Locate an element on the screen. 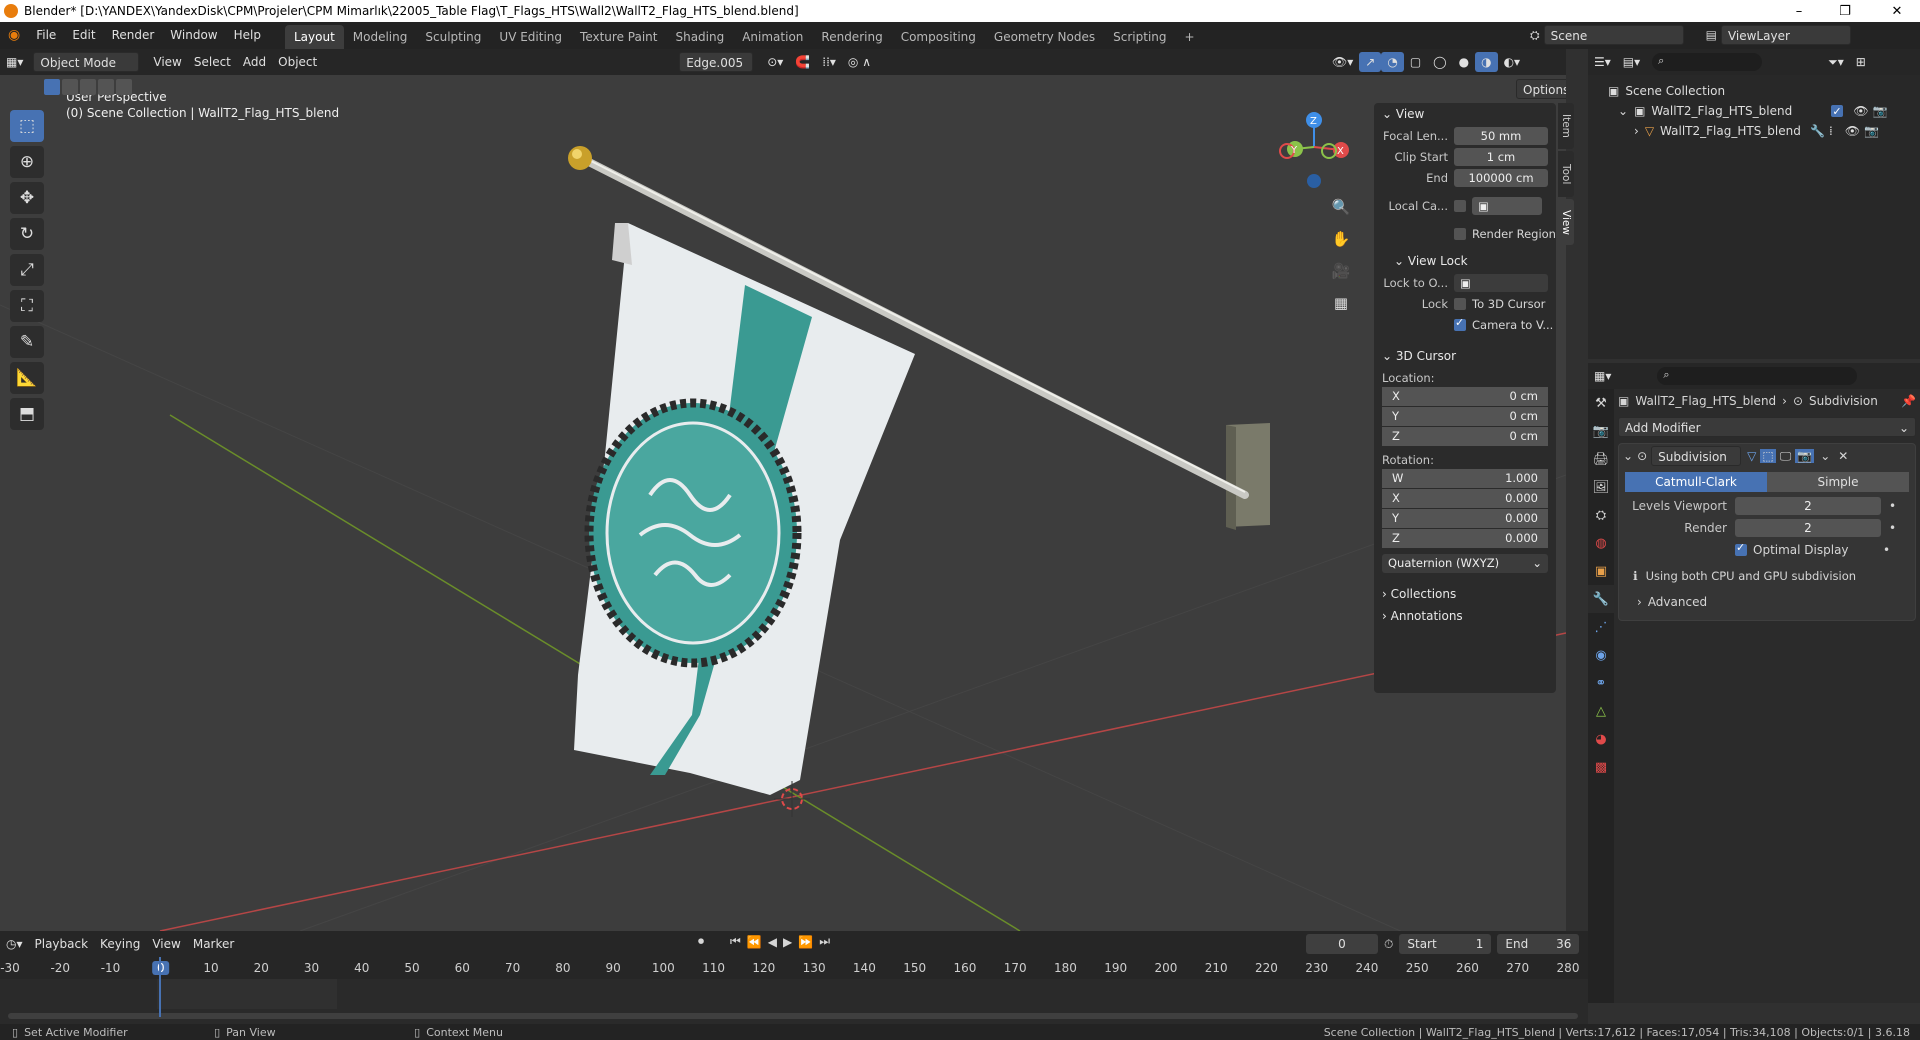 The height and width of the screenshot is (1040, 1920). menu-file: File is located at coordinates (46, 35).